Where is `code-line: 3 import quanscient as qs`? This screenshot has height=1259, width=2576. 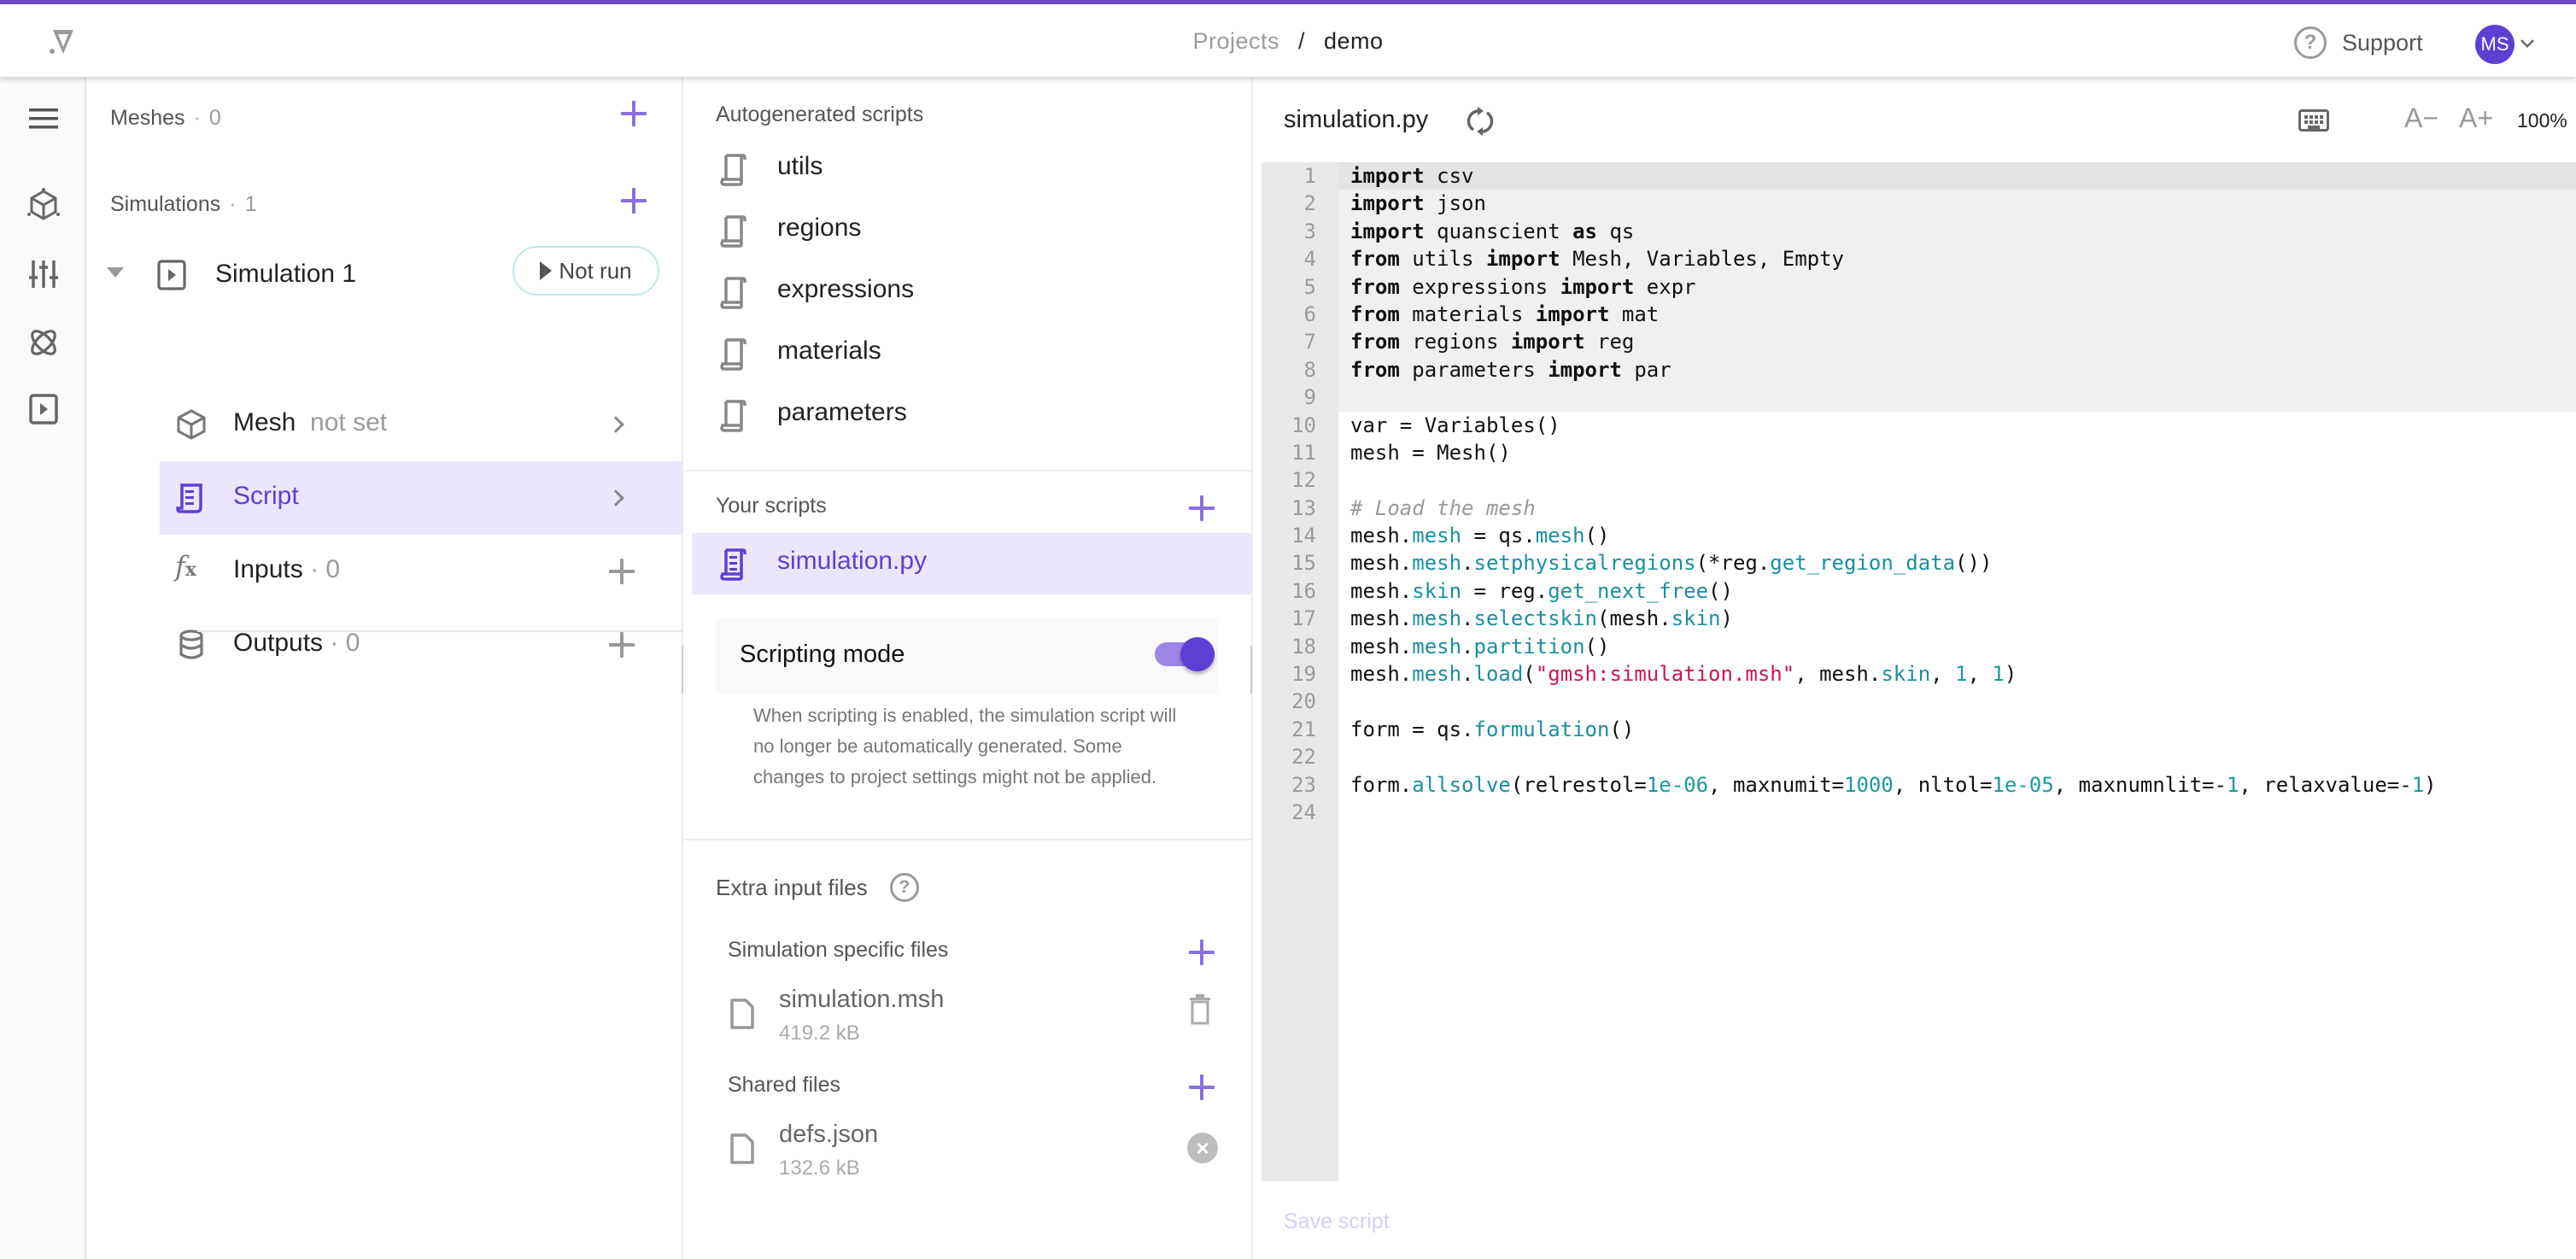
code-line: 3 import quanscient as qs is located at coordinates (1919, 231).